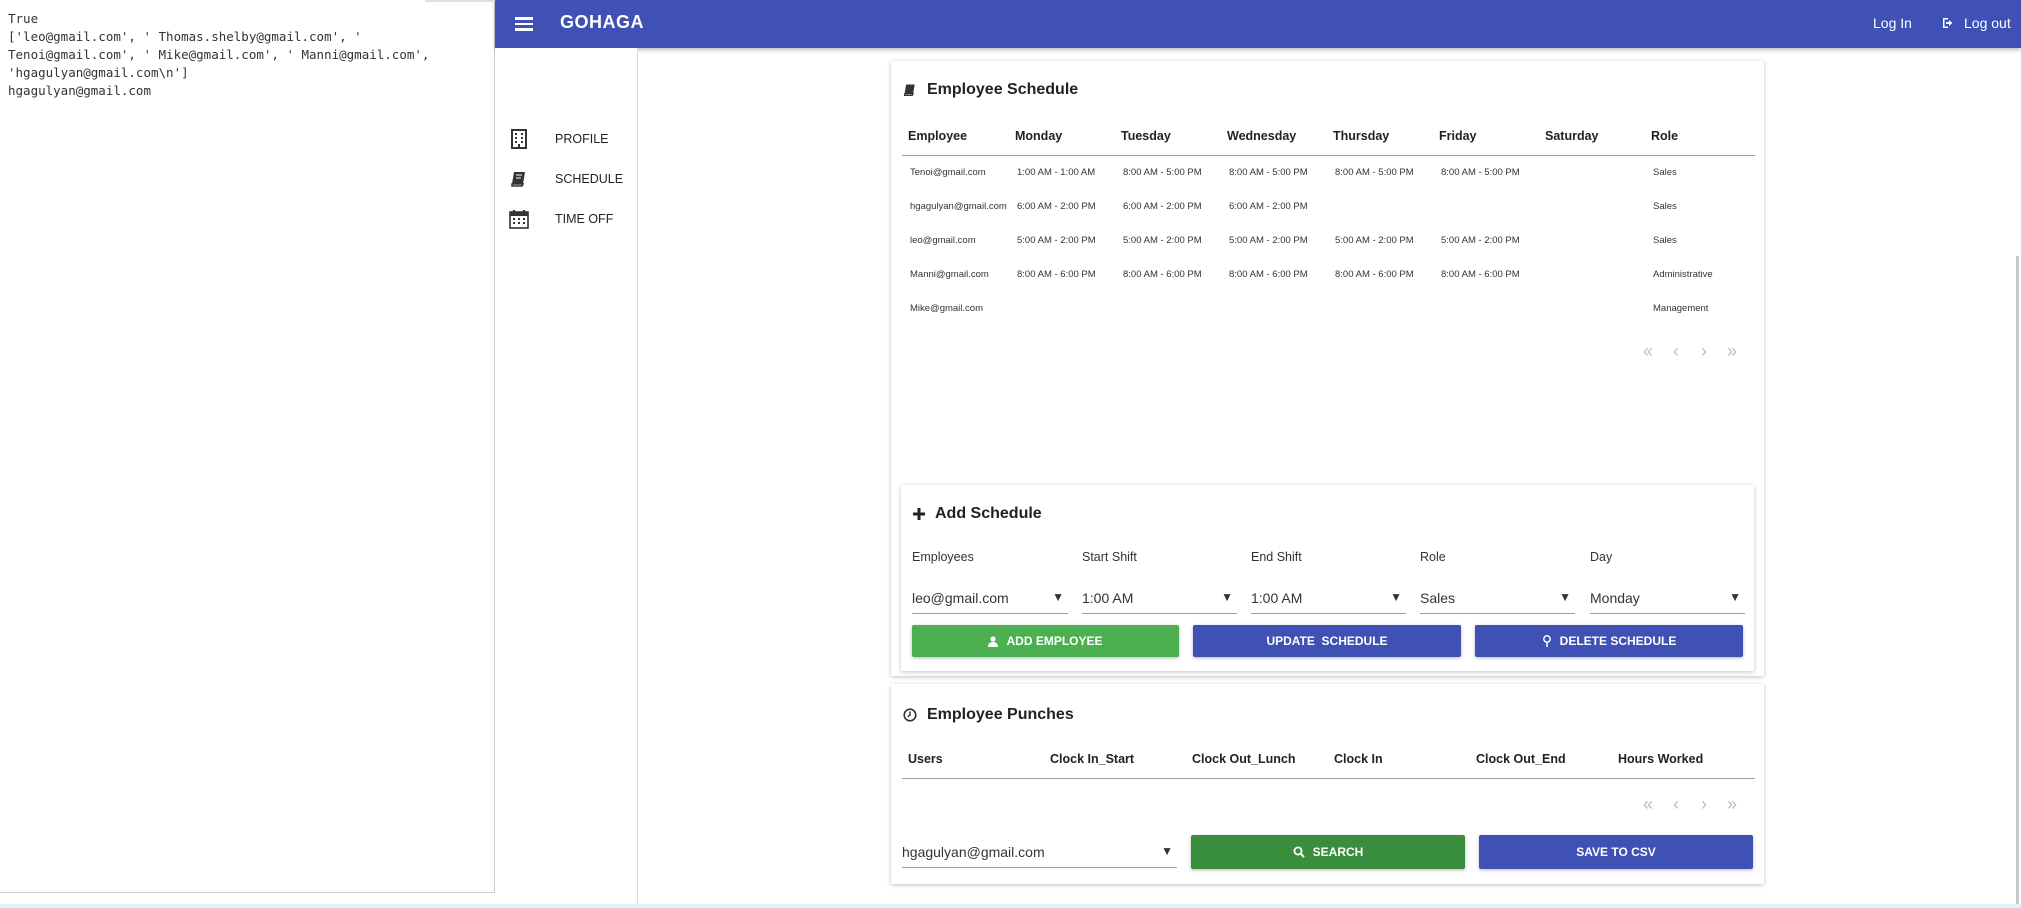 This screenshot has height=908, width=2021. I want to click on end-shift-select: 1:00 AM ▼, so click(1328, 598).